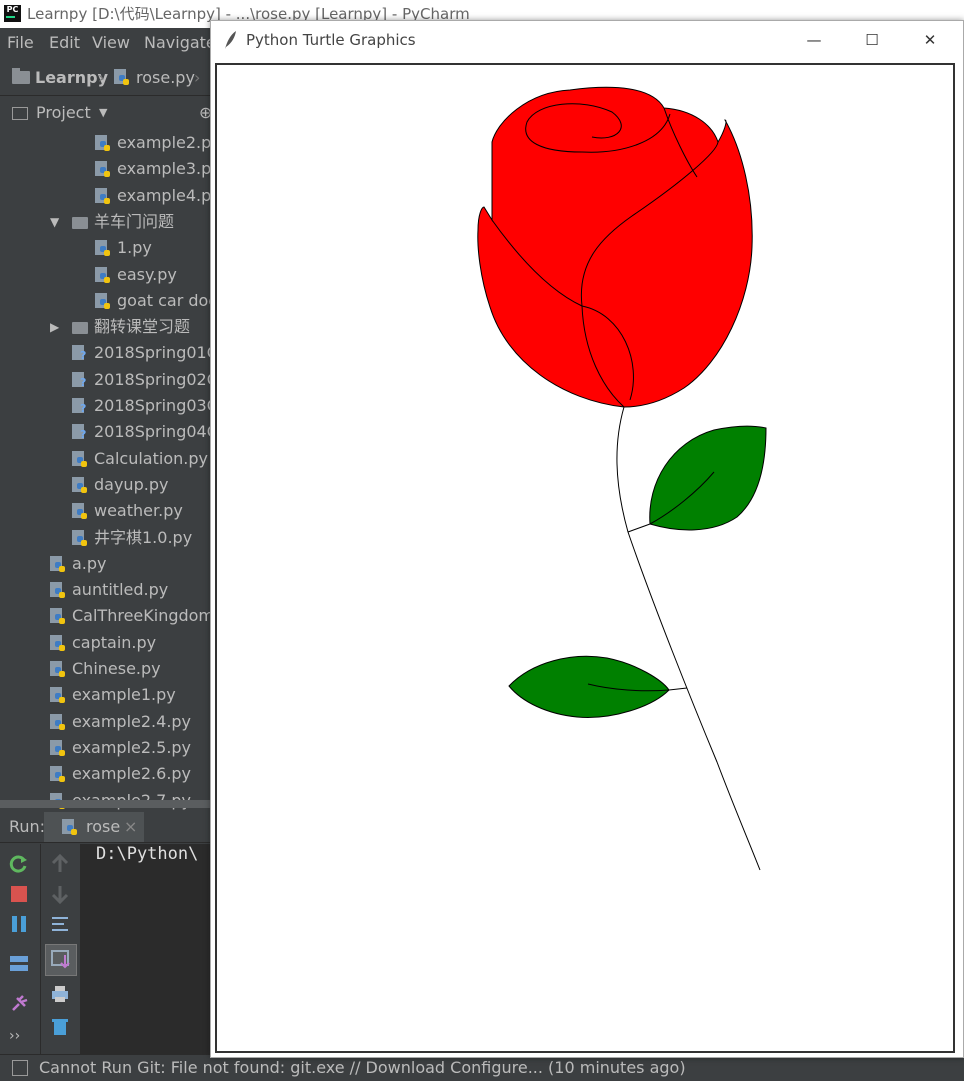  I want to click on tree-item-label: example3.py, so click(169, 169).